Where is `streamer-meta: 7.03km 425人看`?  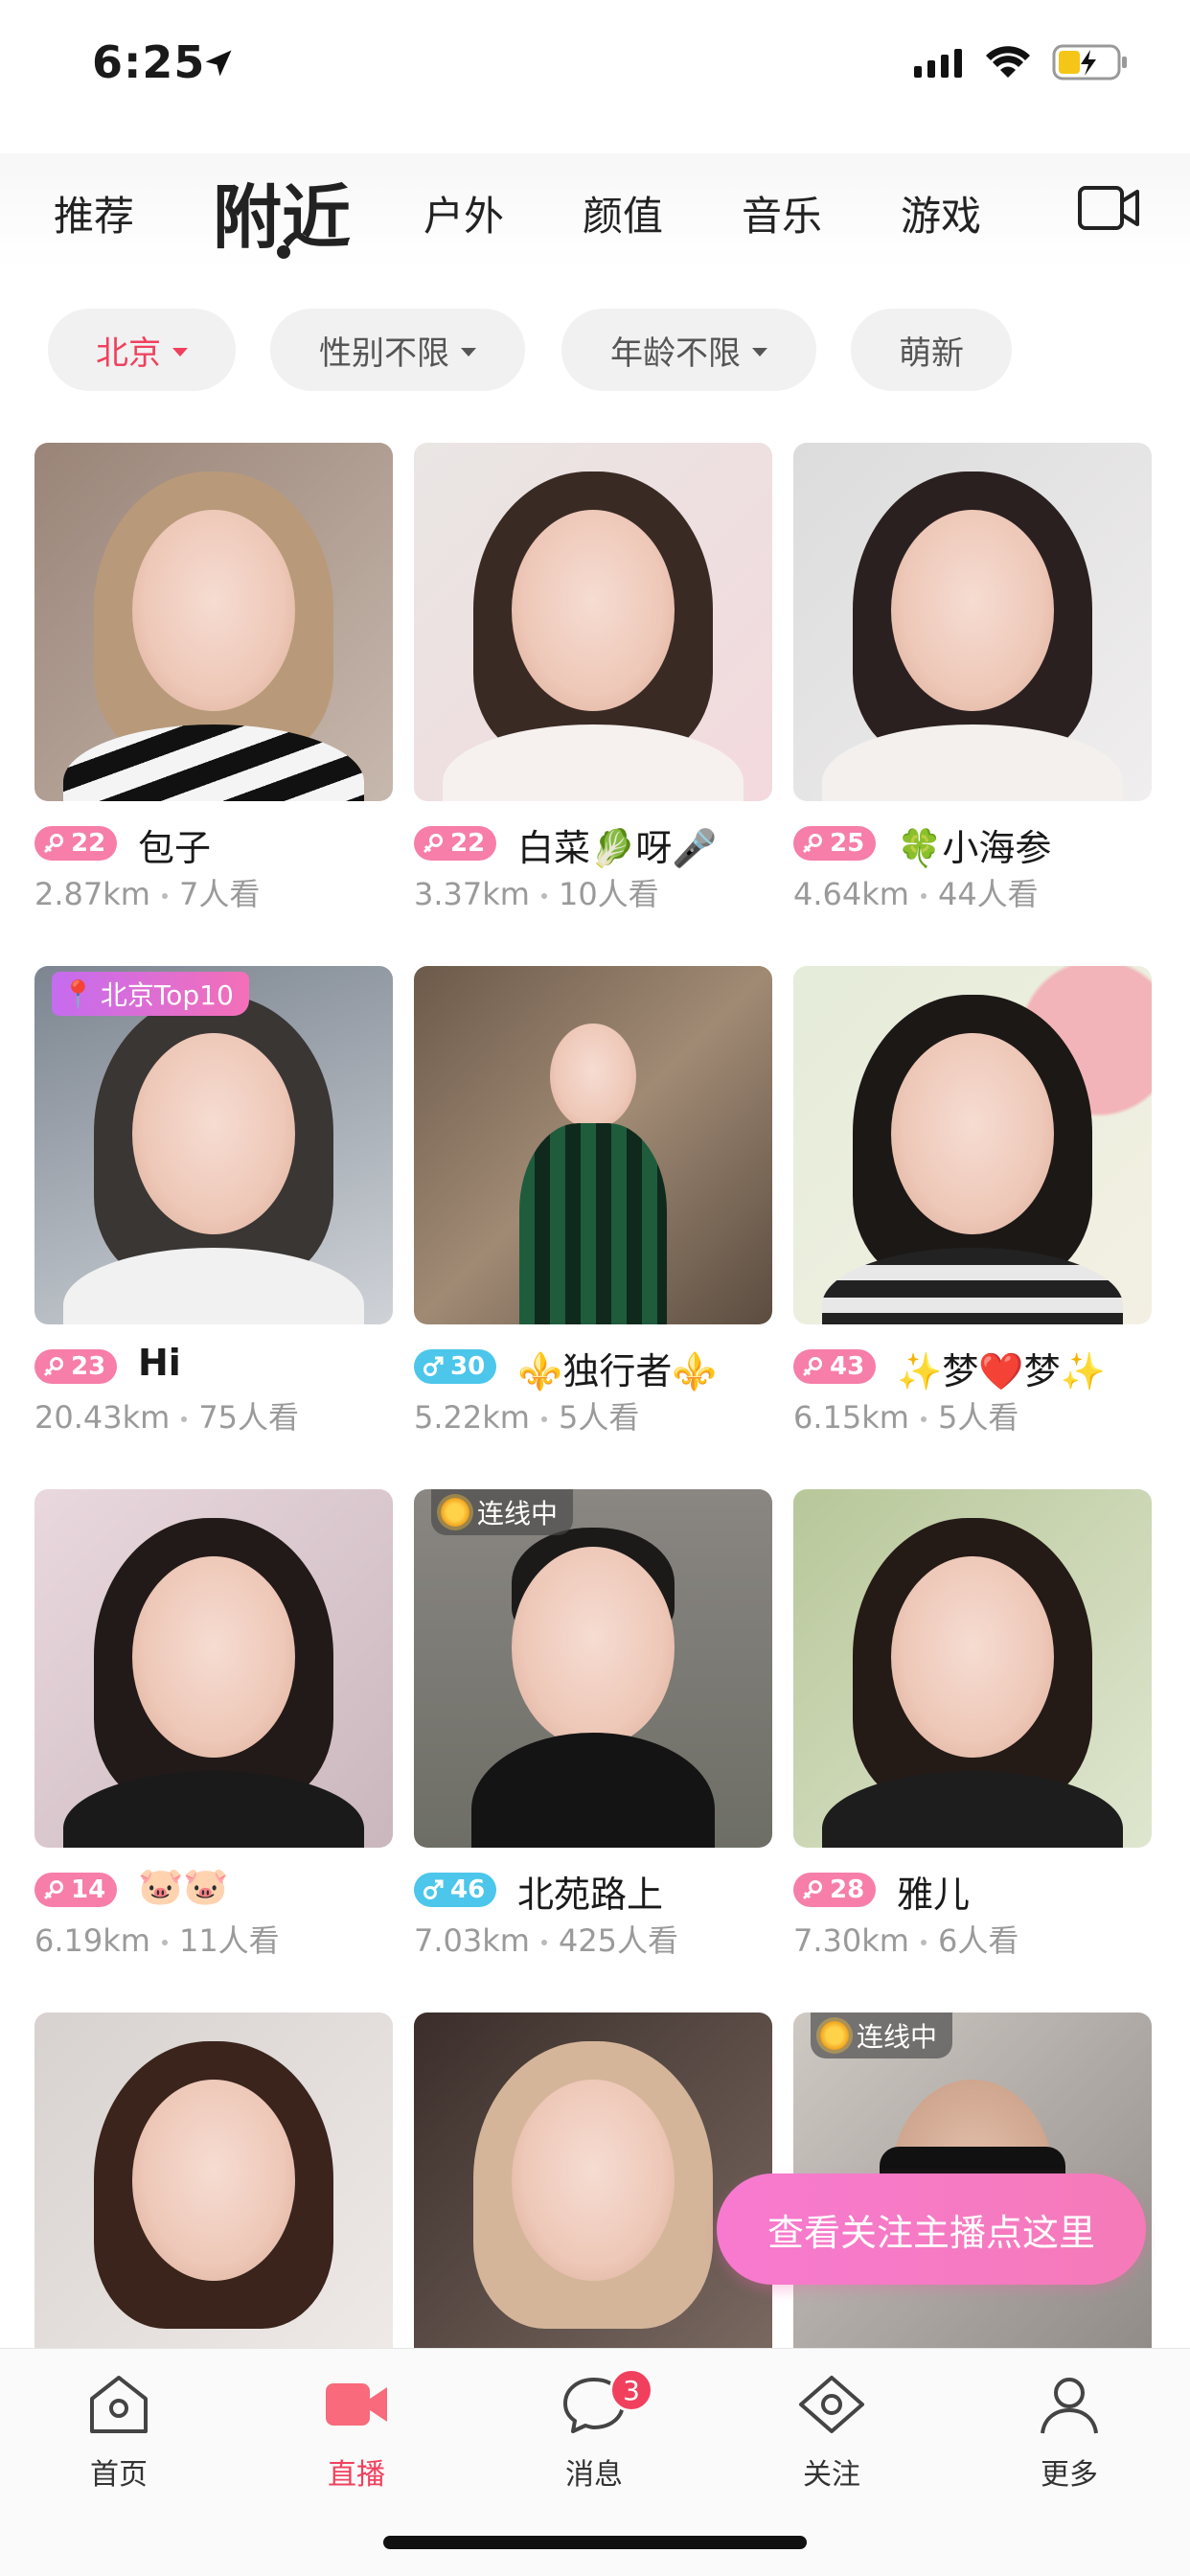 streamer-meta: 7.03km 425人看 is located at coordinates (546, 1940).